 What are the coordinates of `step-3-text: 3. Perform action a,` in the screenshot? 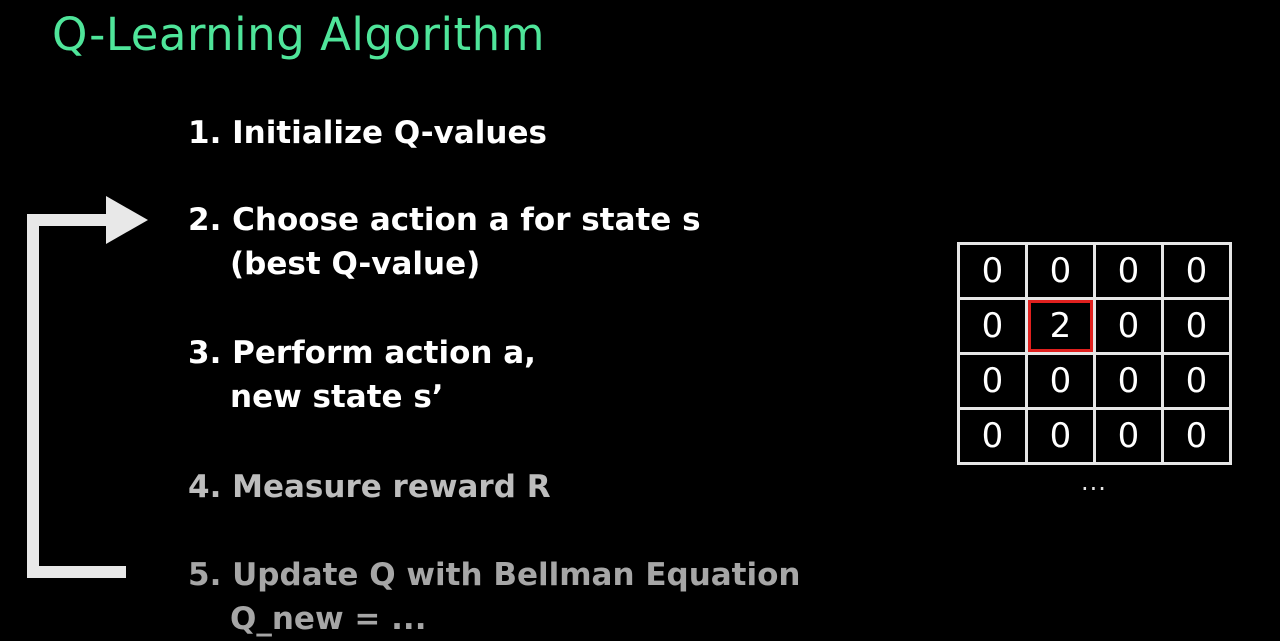 It's located at (362, 353).